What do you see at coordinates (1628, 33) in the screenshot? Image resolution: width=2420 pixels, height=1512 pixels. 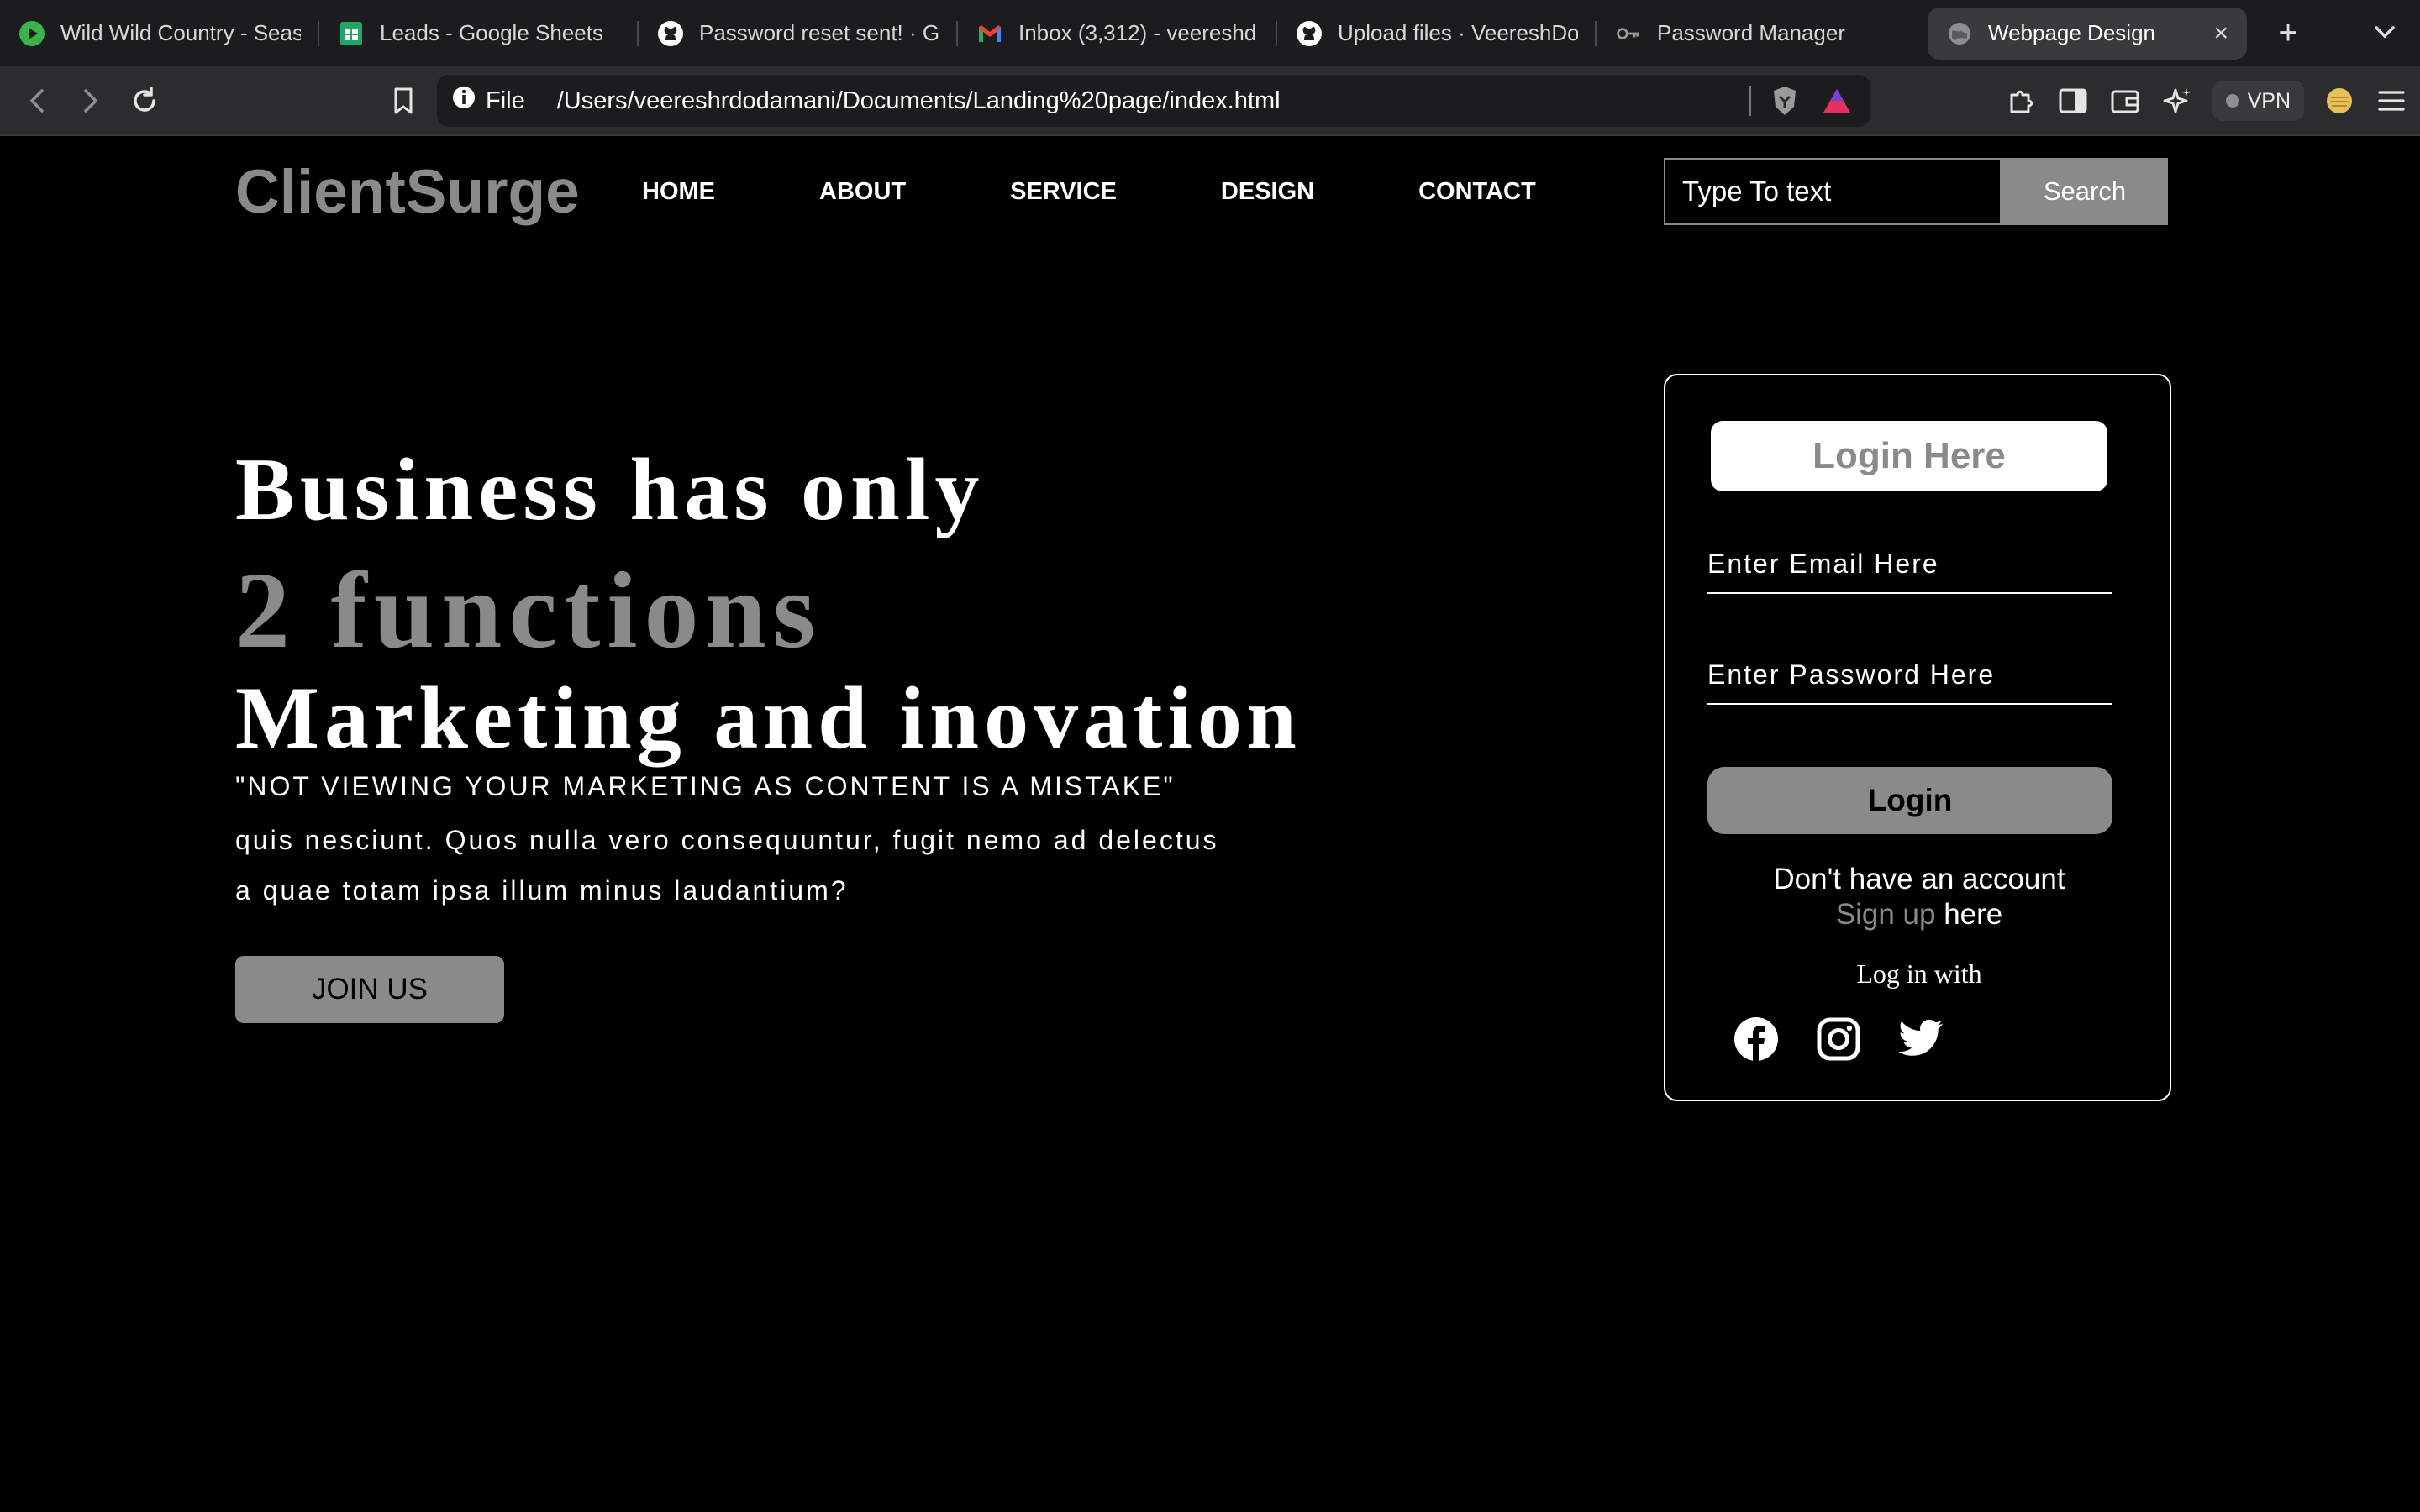 I see `key-icon` at bounding box center [1628, 33].